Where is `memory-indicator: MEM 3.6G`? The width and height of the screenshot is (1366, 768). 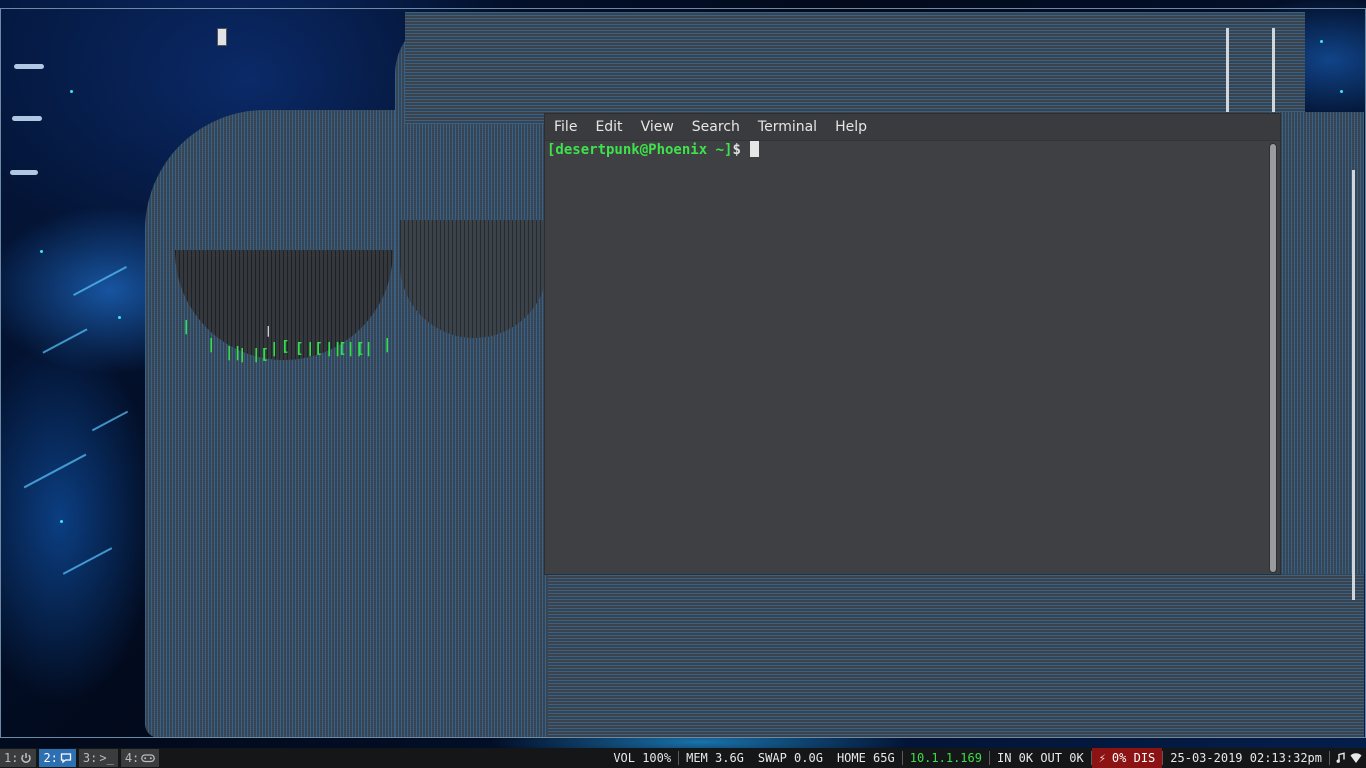 memory-indicator: MEM 3.6G is located at coordinates (715, 758).